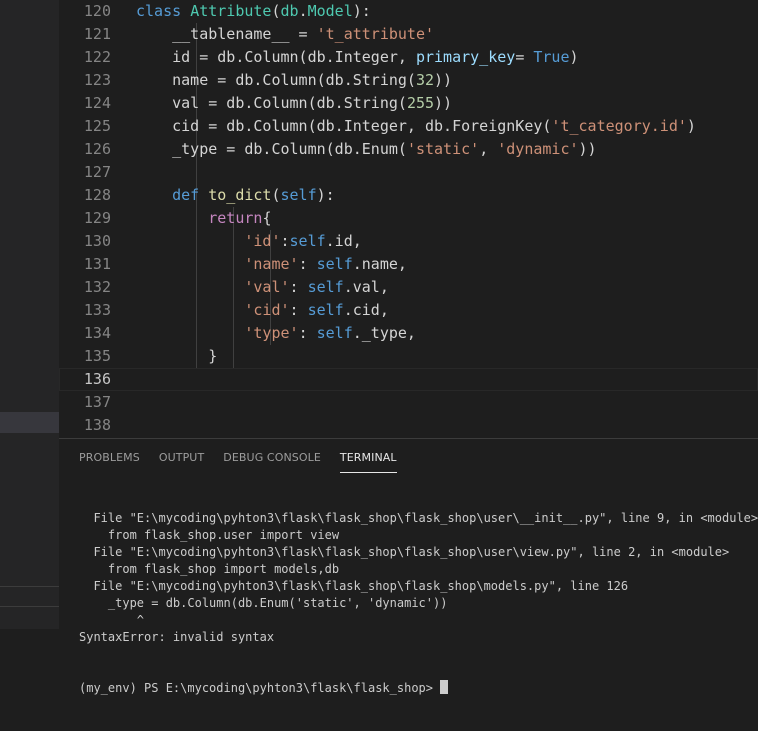 This screenshot has height=731, width=758. What do you see at coordinates (97, 103) in the screenshot?
I see `line-number: 124` at bounding box center [97, 103].